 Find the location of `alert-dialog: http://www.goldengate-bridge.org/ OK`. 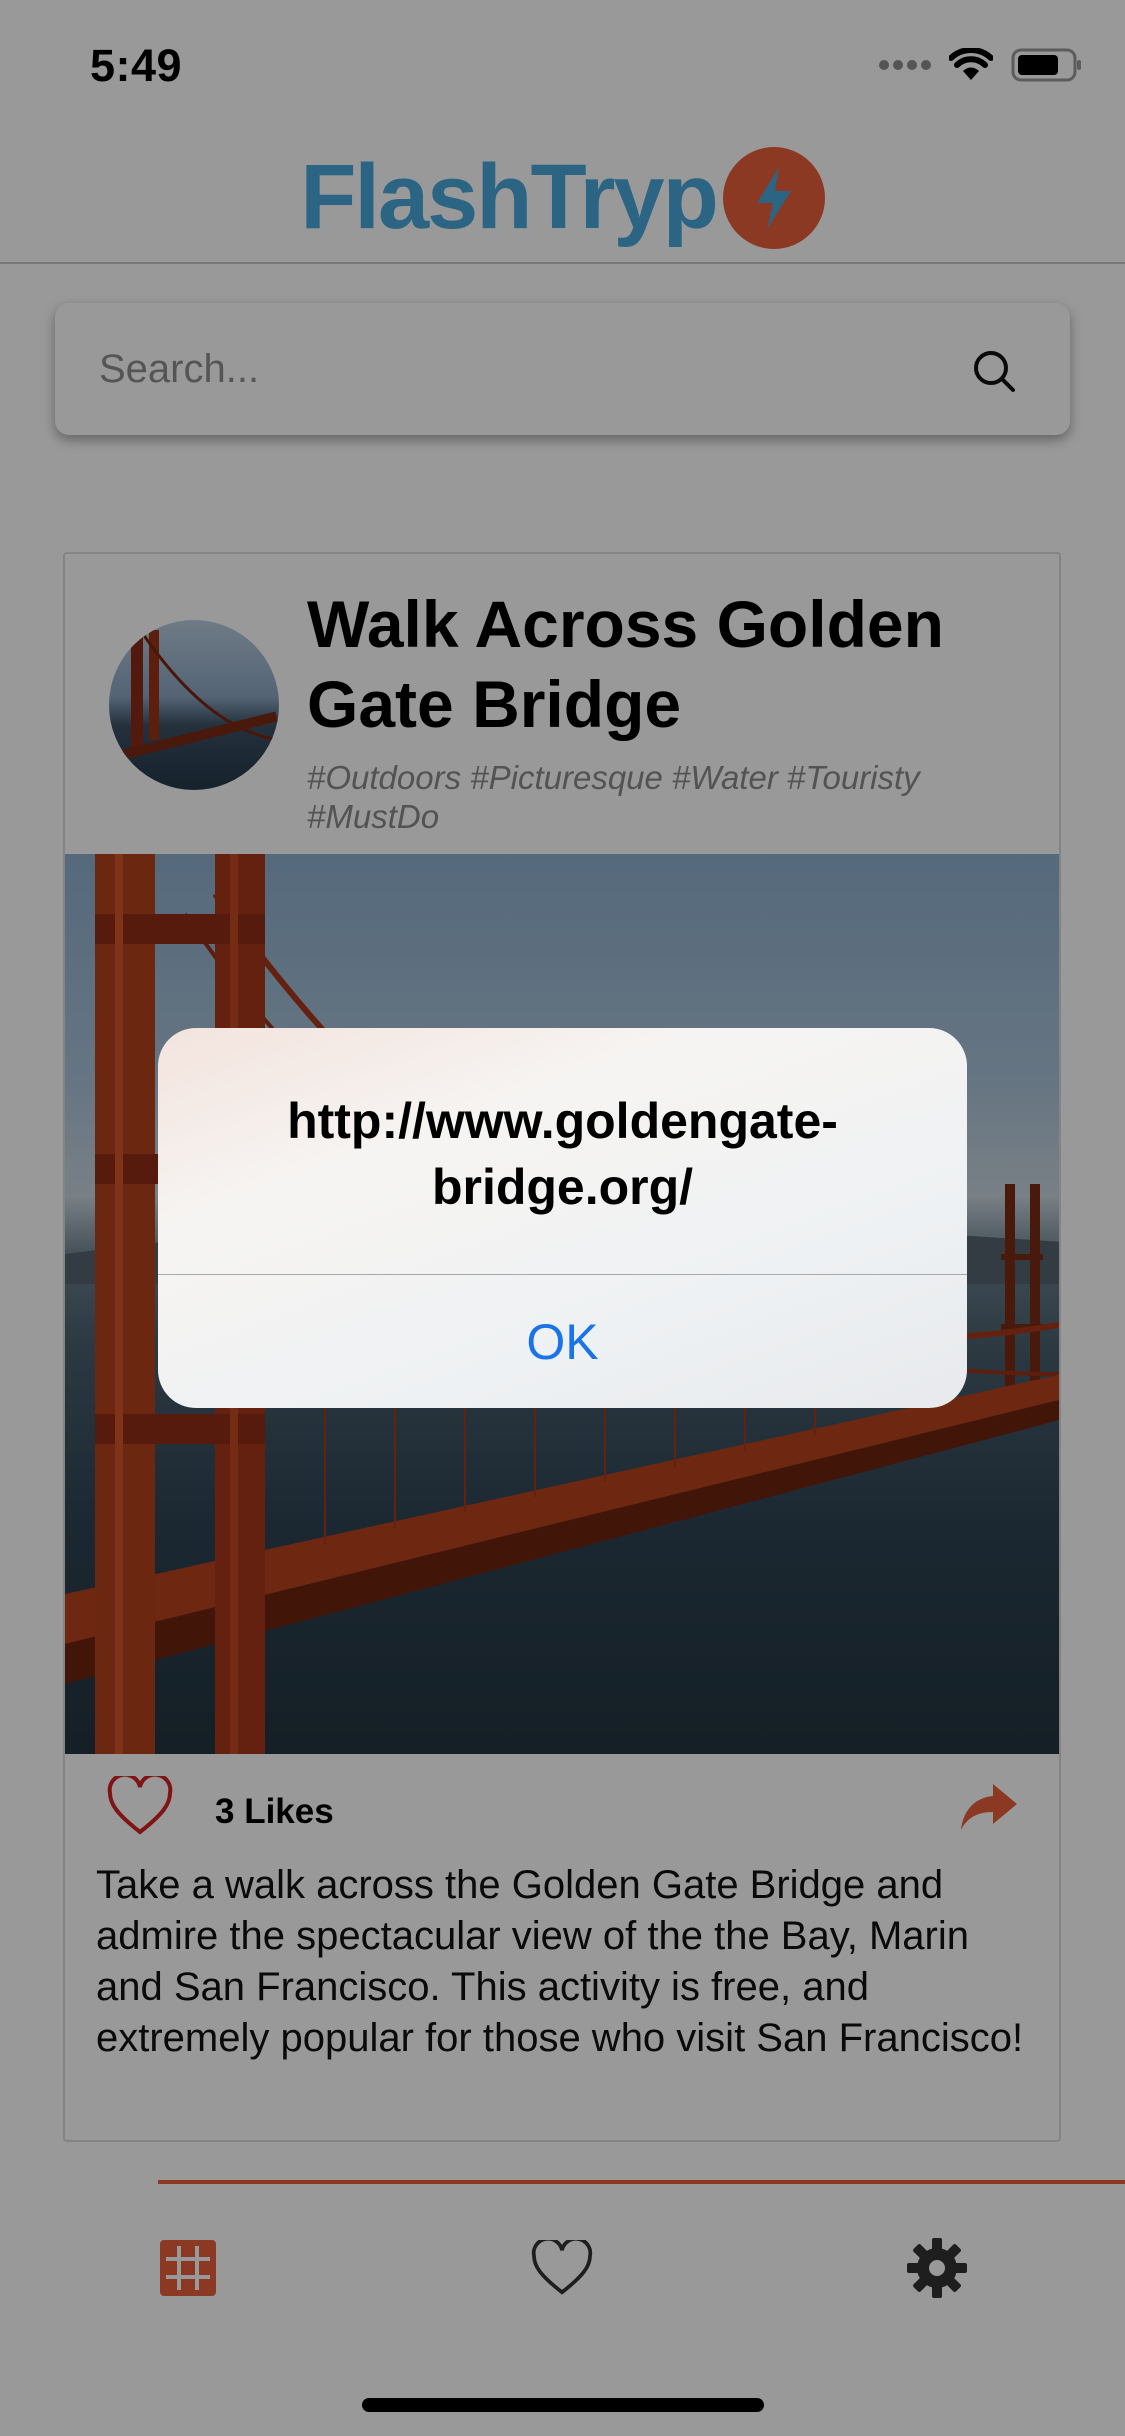

alert-dialog: http://www.goldengate-bridge.org/ OK is located at coordinates (562, 1218).